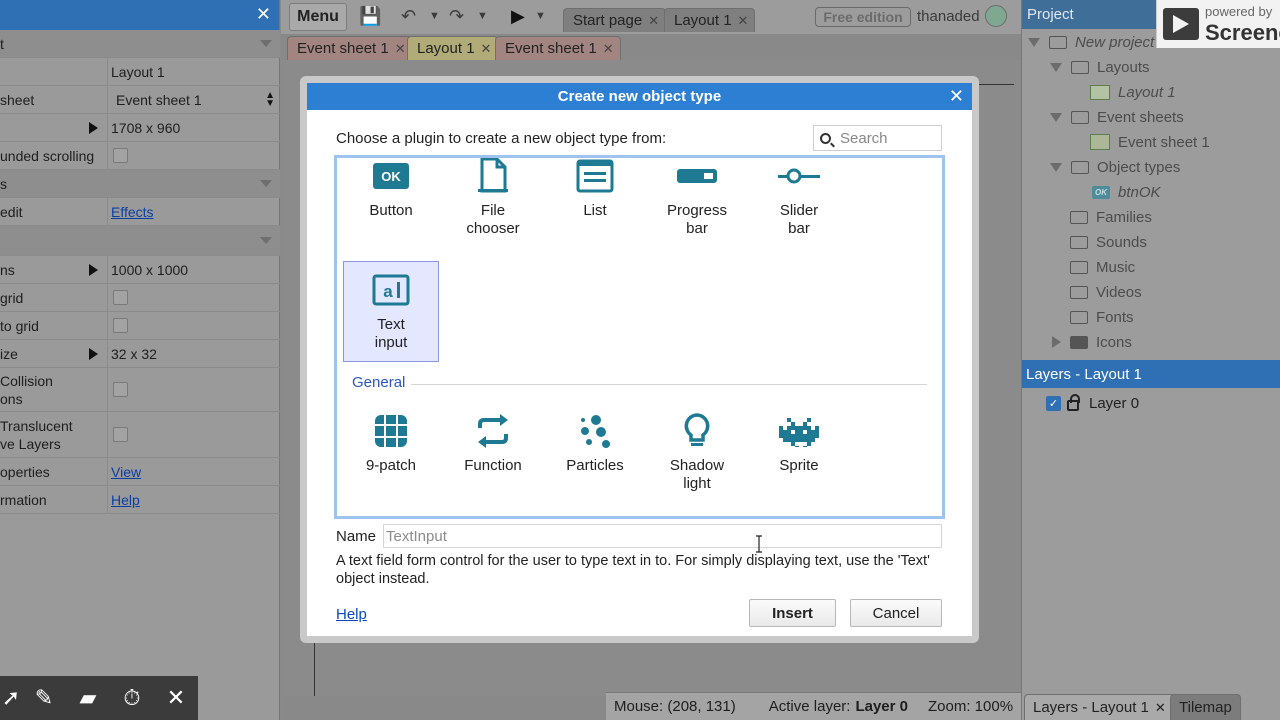 The width and height of the screenshot is (1280, 720). What do you see at coordinates (1092, 342) in the screenshot?
I see `tree-item-icons: Icons` at bounding box center [1092, 342].